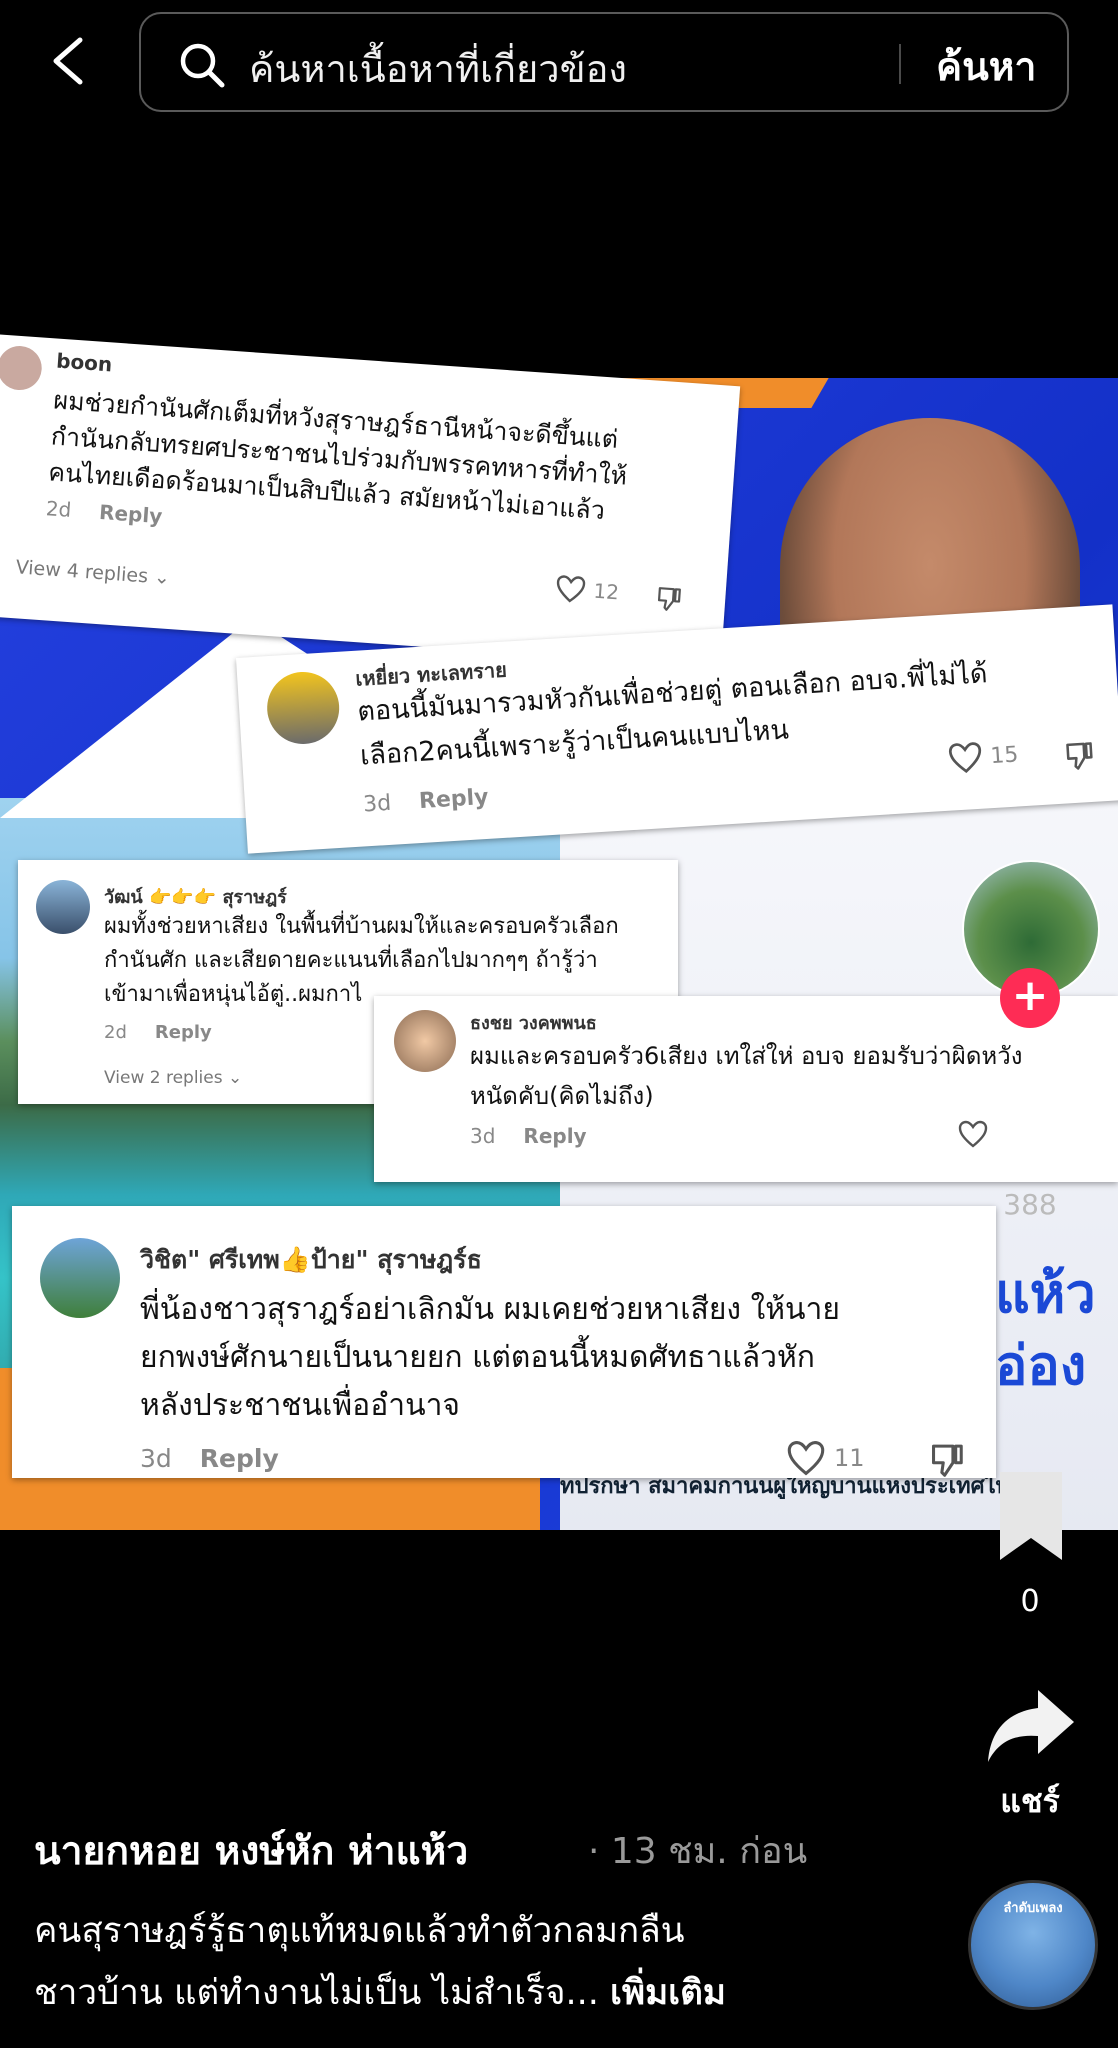 The height and width of the screenshot is (2048, 1118). I want to click on like-count: 12, so click(606, 591).